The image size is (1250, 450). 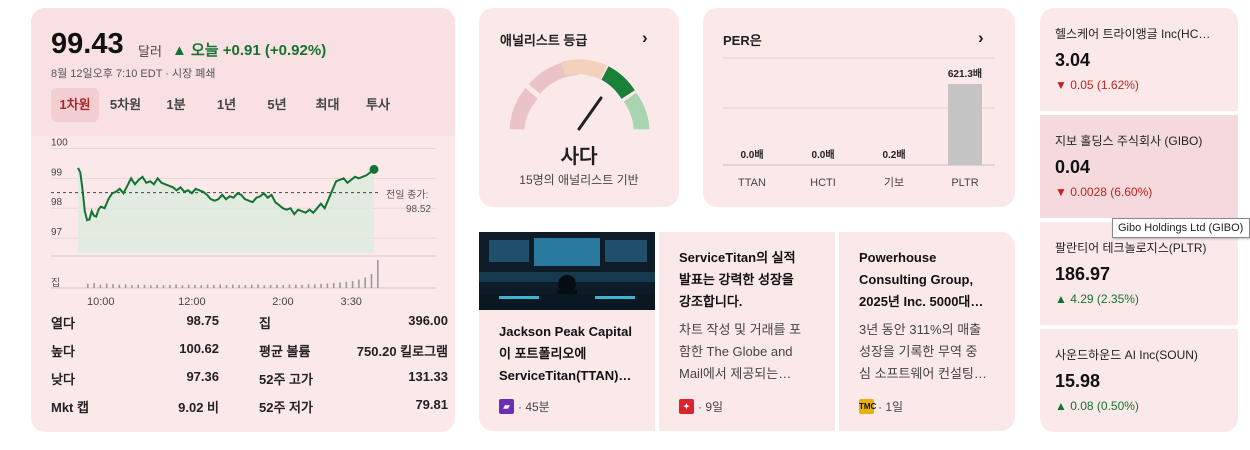 I want to click on pe-value-label: 0.0배, so click(x=751, y=154).